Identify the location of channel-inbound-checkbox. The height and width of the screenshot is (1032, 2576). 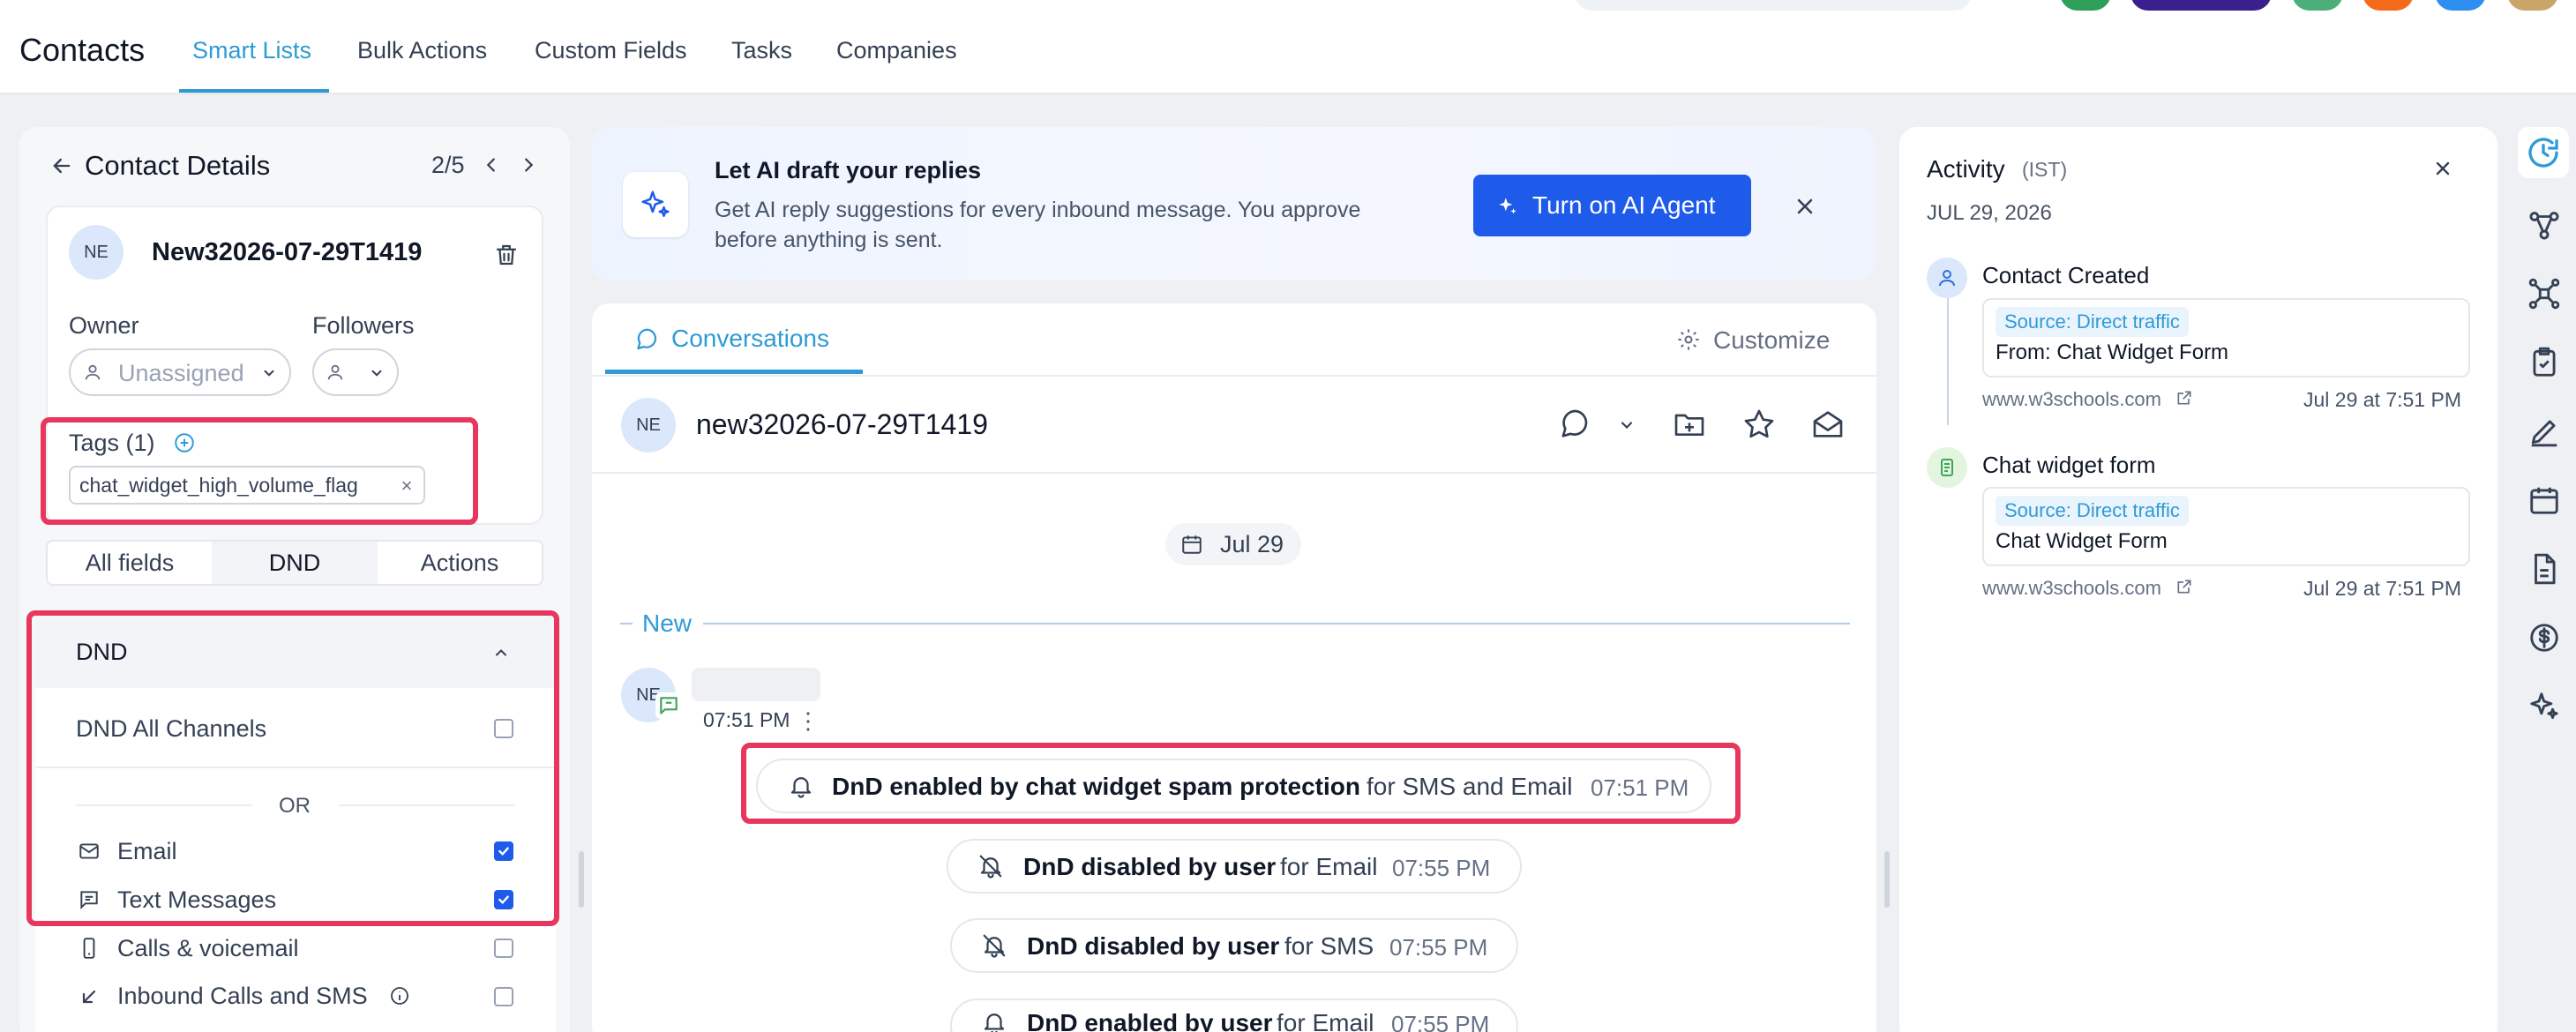
(504, 996).